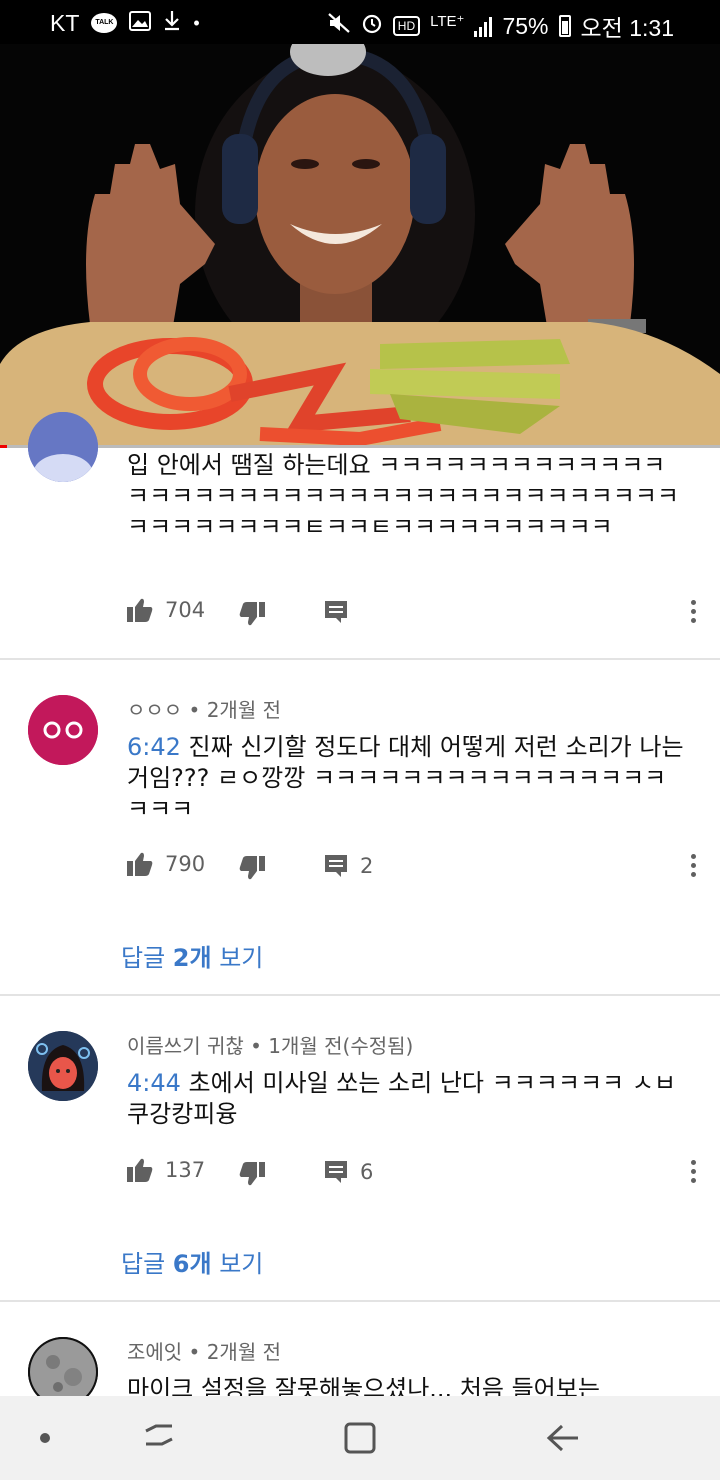 Image resolution: width=720 pixels, height=1484 pixels. Describe the element at coordinates (185, 610) in the screenshot. I see `like-count: 704` at that location.